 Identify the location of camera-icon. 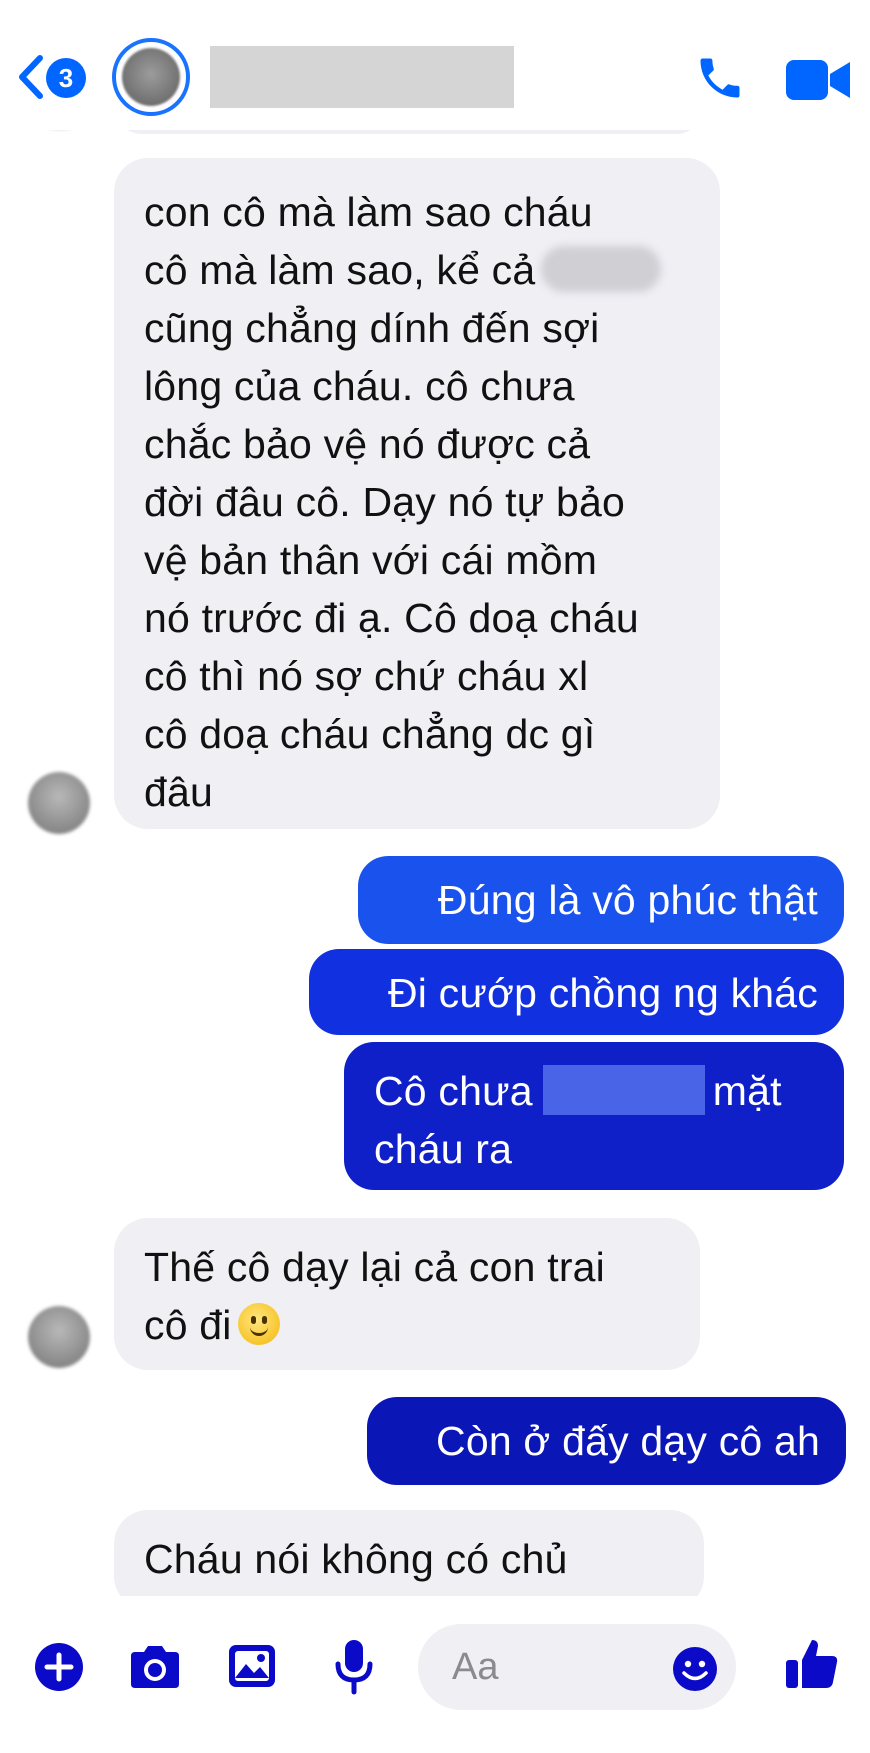
(155, 1667).